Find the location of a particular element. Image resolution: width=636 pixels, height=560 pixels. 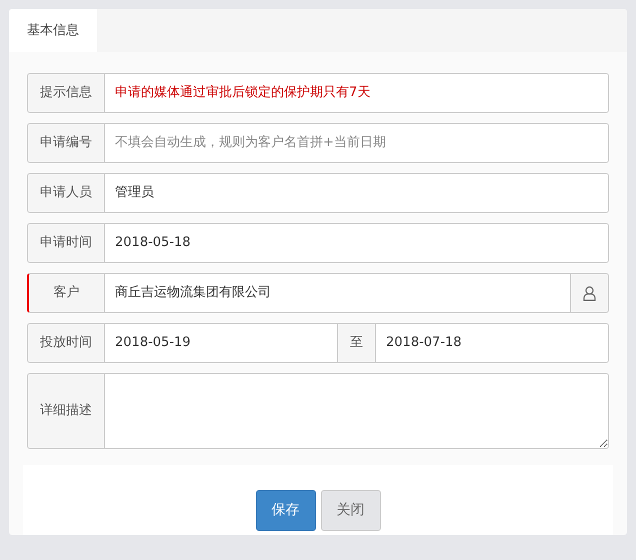

user-icon is located at coordinates (589, 293).